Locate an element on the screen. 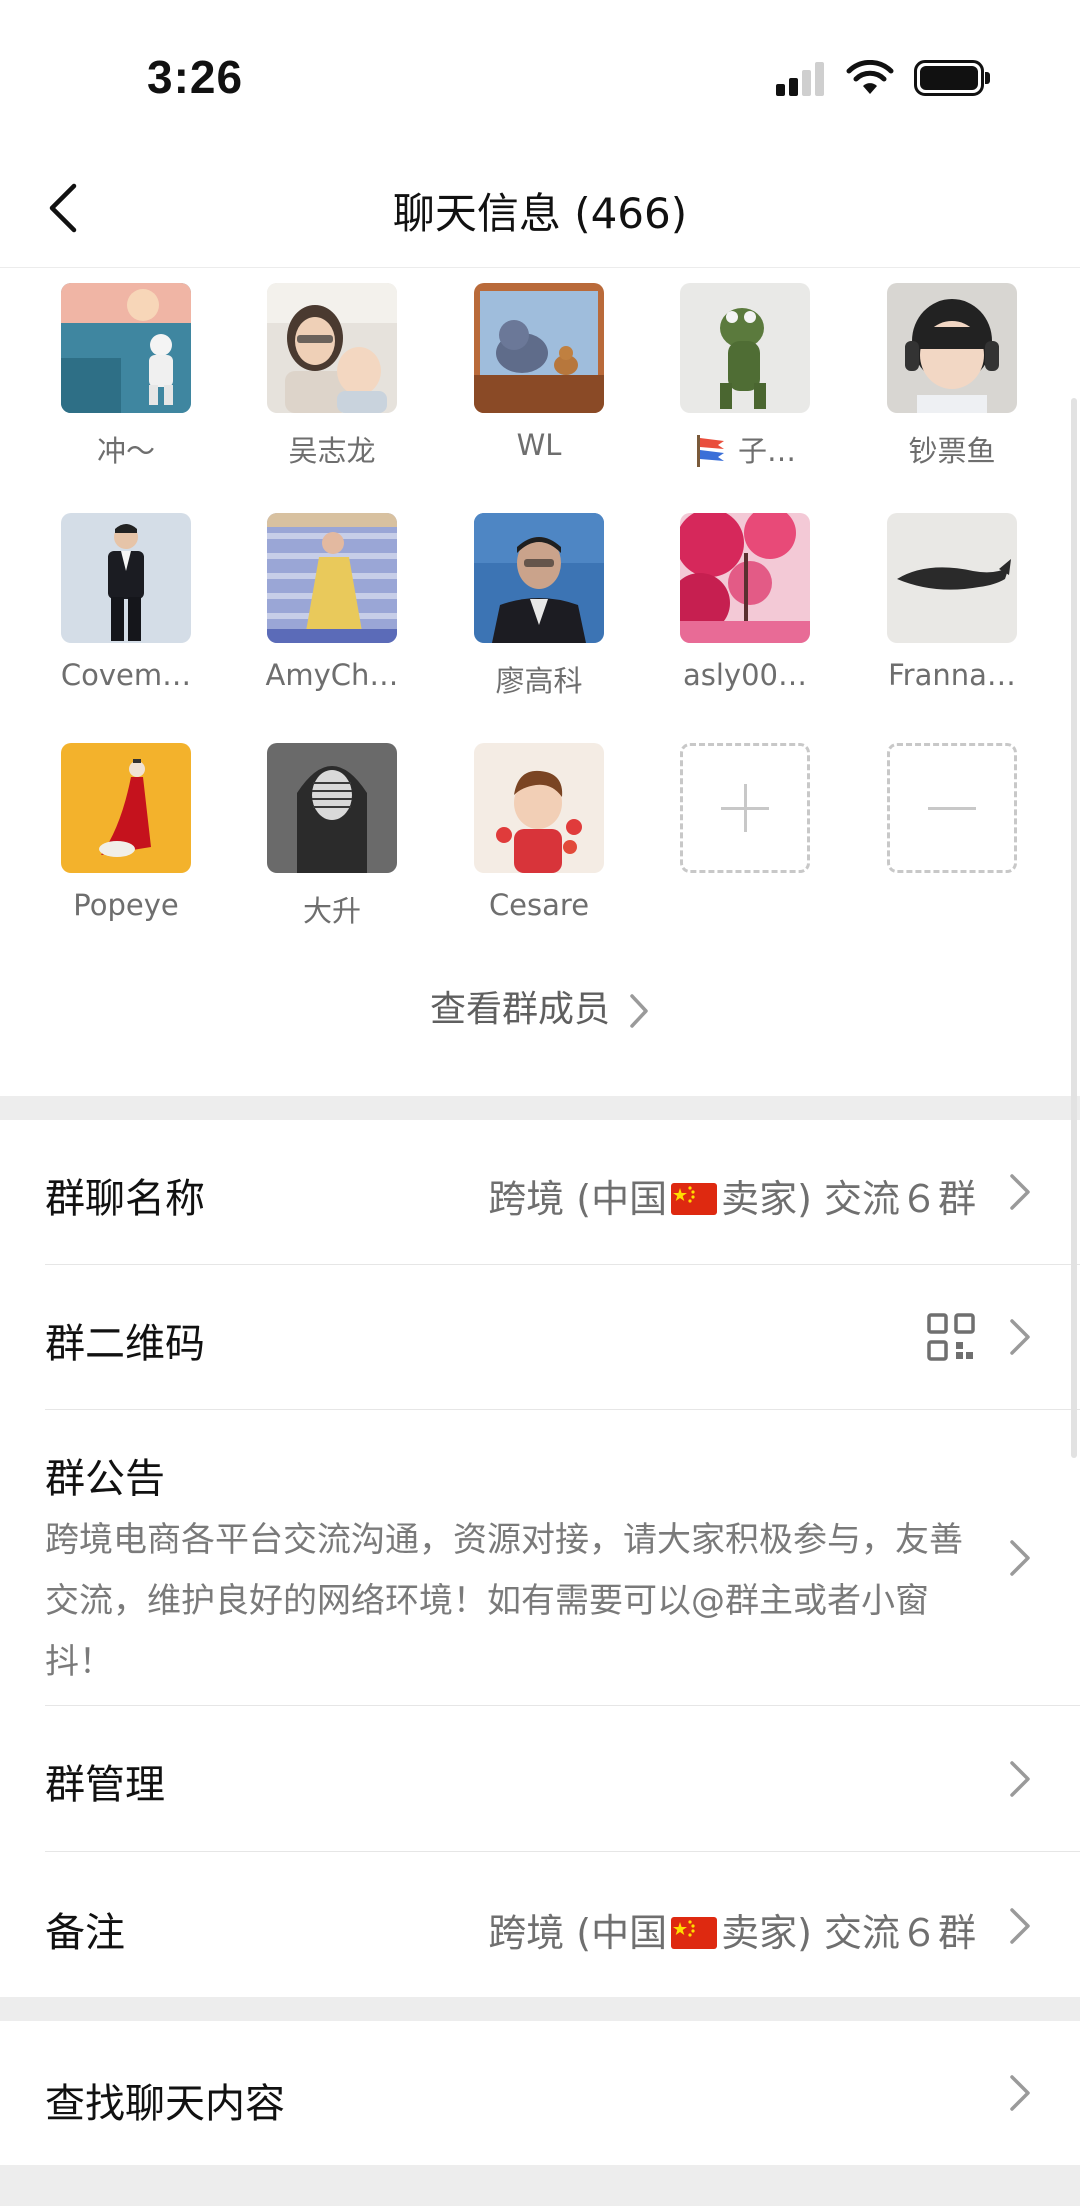 This screenshot has height=2206, width=1080. member-name: 廖高科 is located at coordinates (539, 681).